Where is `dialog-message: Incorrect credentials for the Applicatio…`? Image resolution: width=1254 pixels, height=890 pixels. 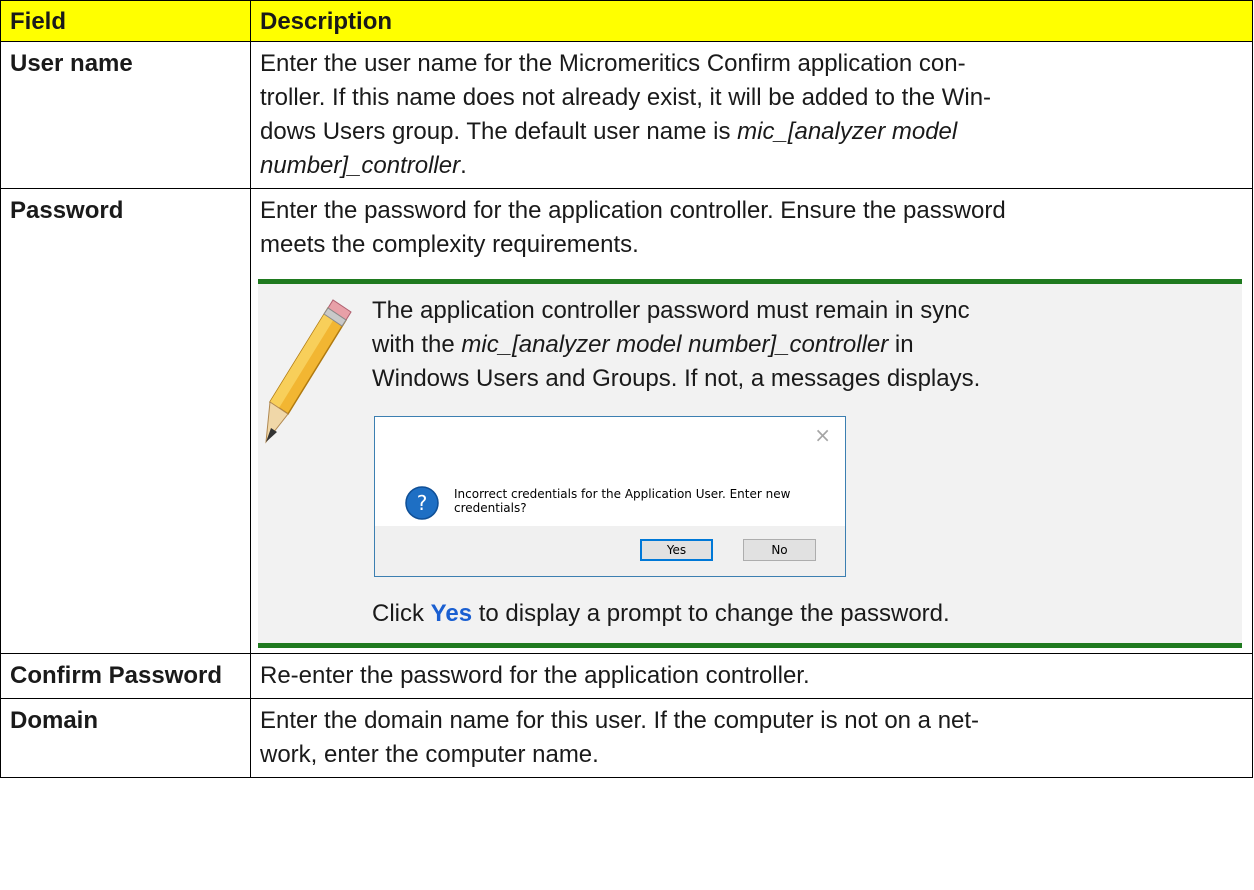 dialog-message: Incorrect credentials for the Applicatio… is located at coordinates (644, 501).